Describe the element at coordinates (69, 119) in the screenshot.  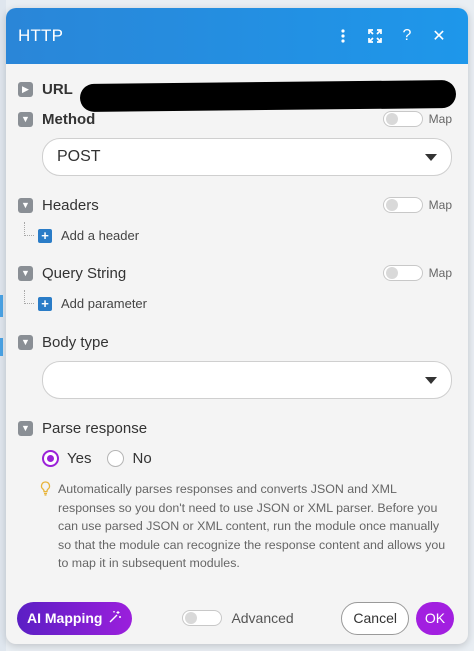
I see `method-label: Method` at that location.